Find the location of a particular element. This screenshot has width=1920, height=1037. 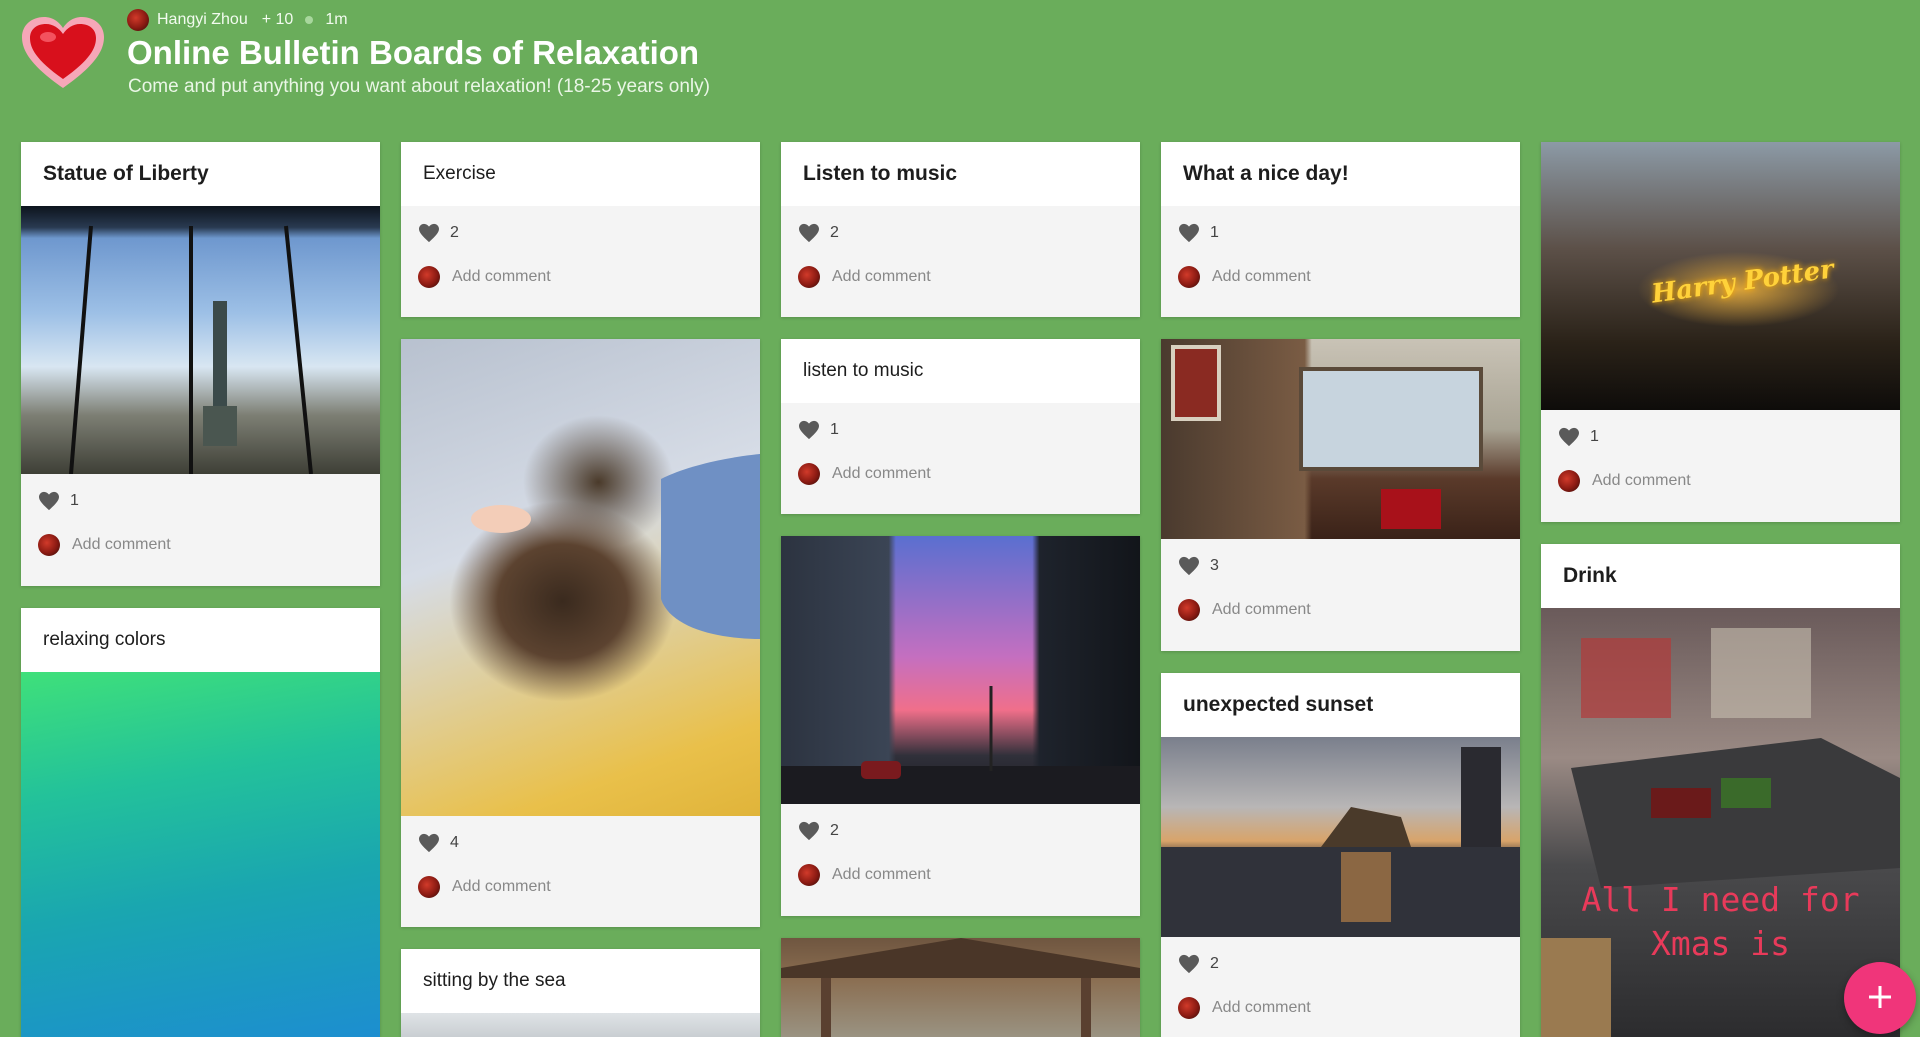

post-card: 3 Add comment is located at coordinates (1340, 495).